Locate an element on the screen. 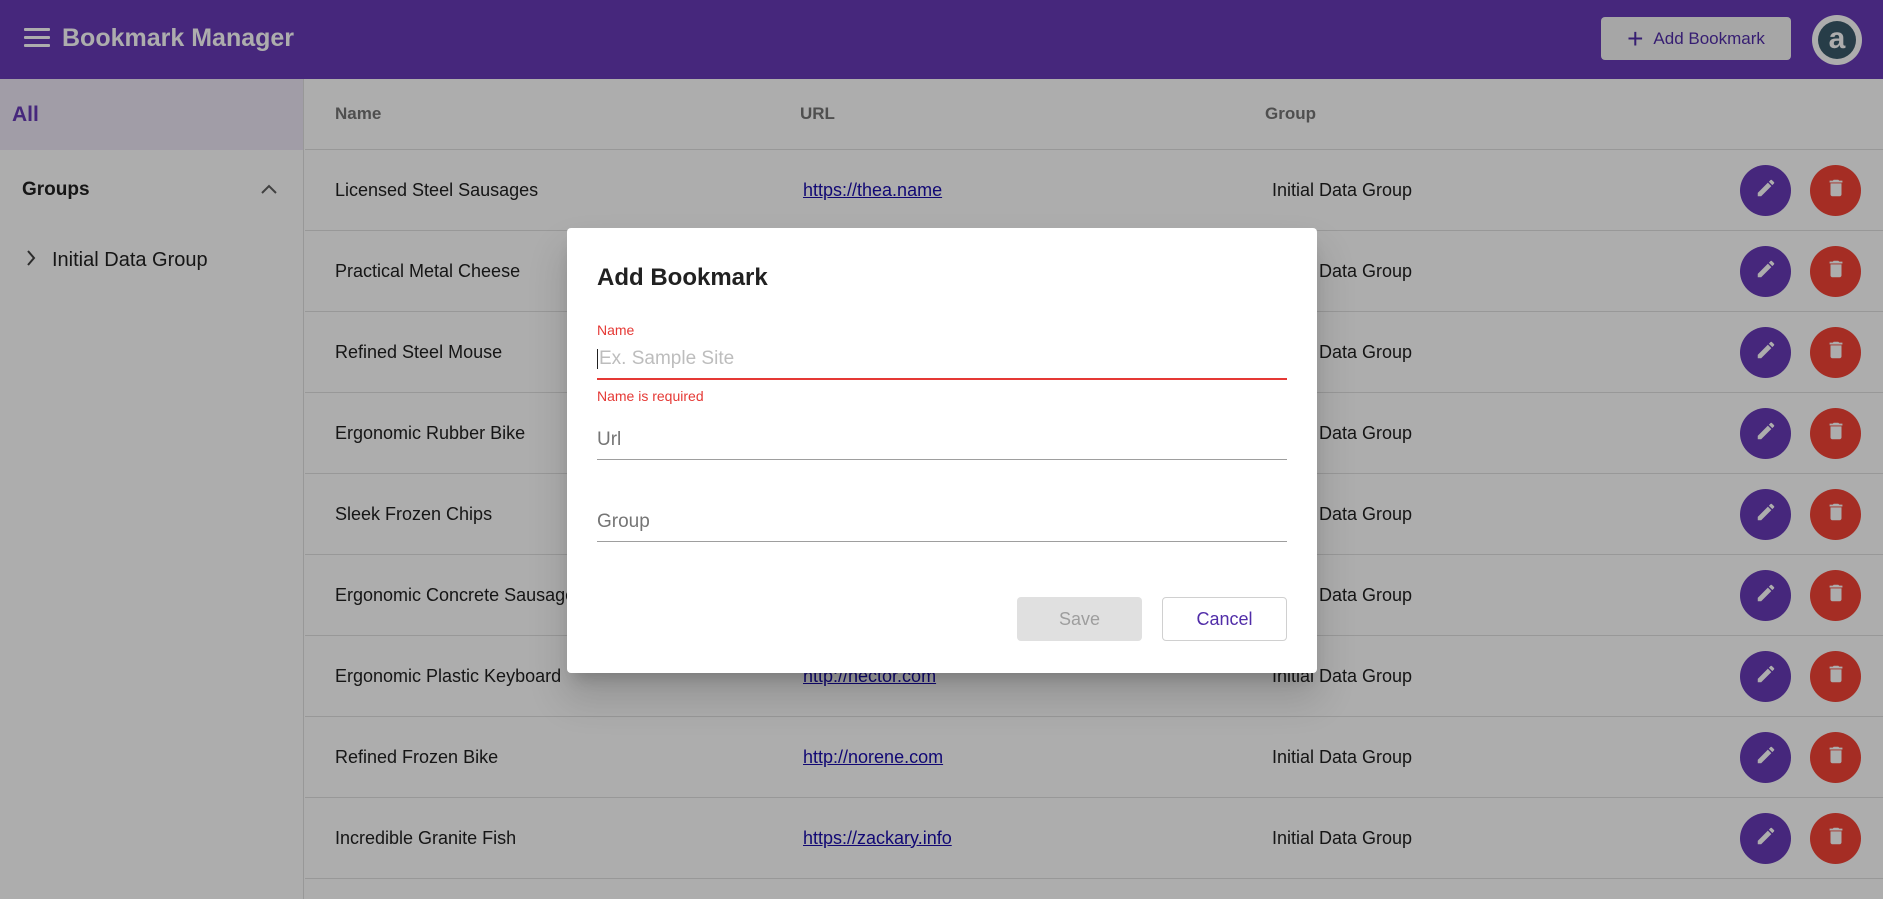 Image resolution: width=1883 pixels, height=899 pixels. name-field: Name Ex. Sample Site Name is required is located at coordinates (942, 363).